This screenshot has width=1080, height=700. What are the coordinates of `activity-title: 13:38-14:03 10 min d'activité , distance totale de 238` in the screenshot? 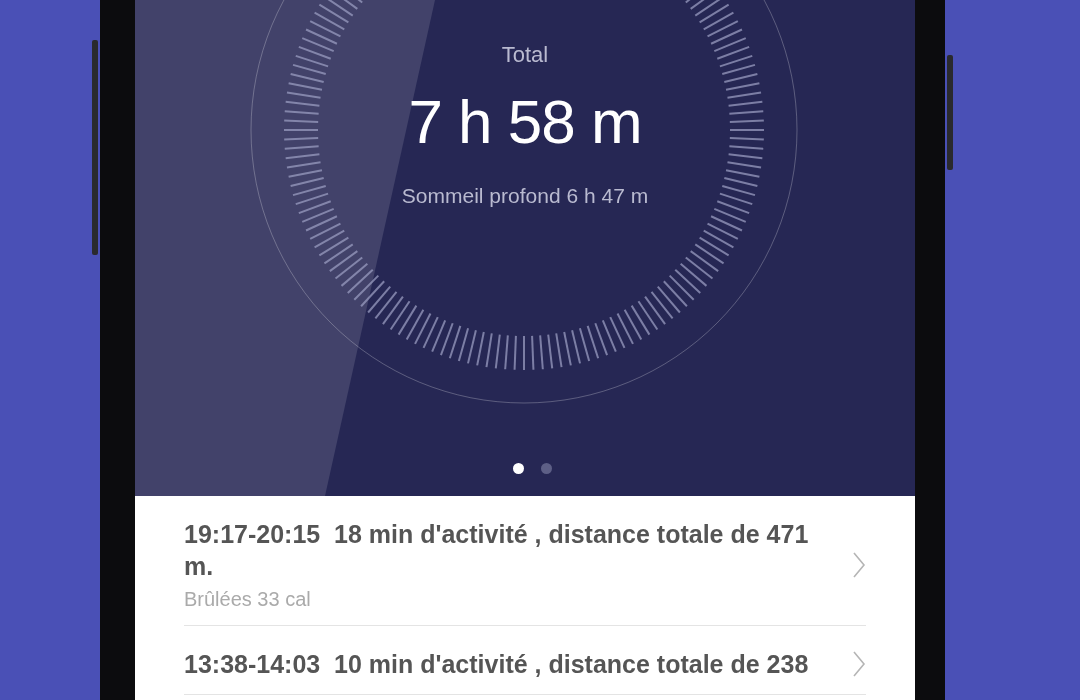 It's located at (497, 664).